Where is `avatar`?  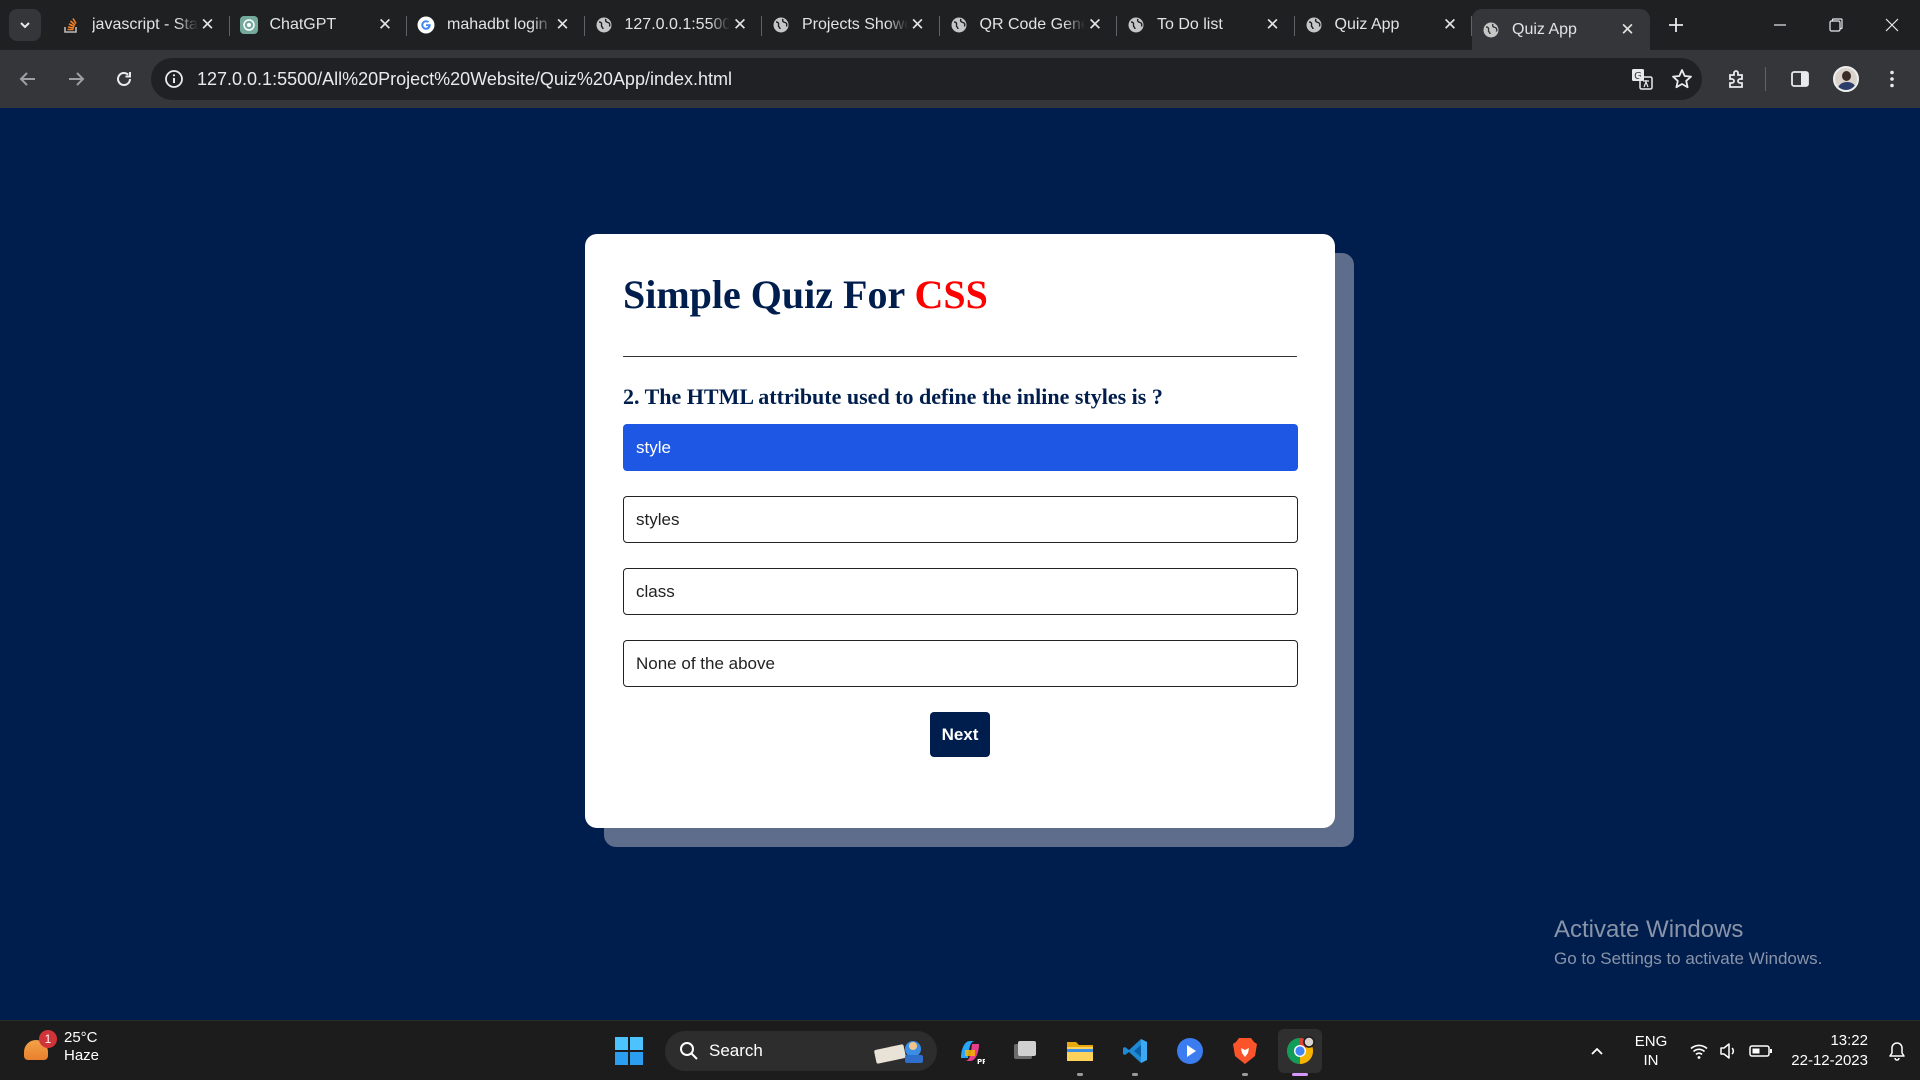 avatar is located at coordinates (1846, 79).